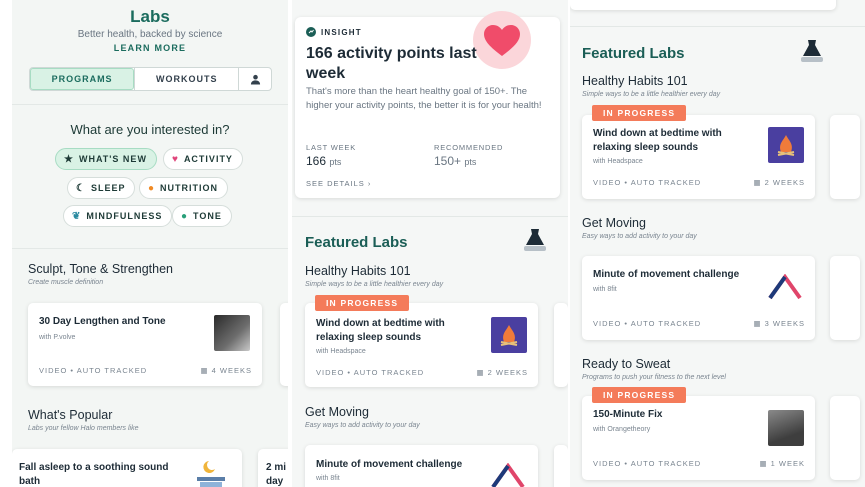  What do you see at coordinates (202, 216) in the screenshot?
I see `chip-tone: ● TONE` at bounding box center [202, 216].